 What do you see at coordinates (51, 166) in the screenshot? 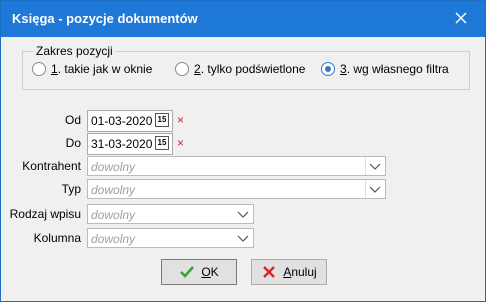
I see `kontrahent-label: Kontrahent` at bounding box center [51, 166].